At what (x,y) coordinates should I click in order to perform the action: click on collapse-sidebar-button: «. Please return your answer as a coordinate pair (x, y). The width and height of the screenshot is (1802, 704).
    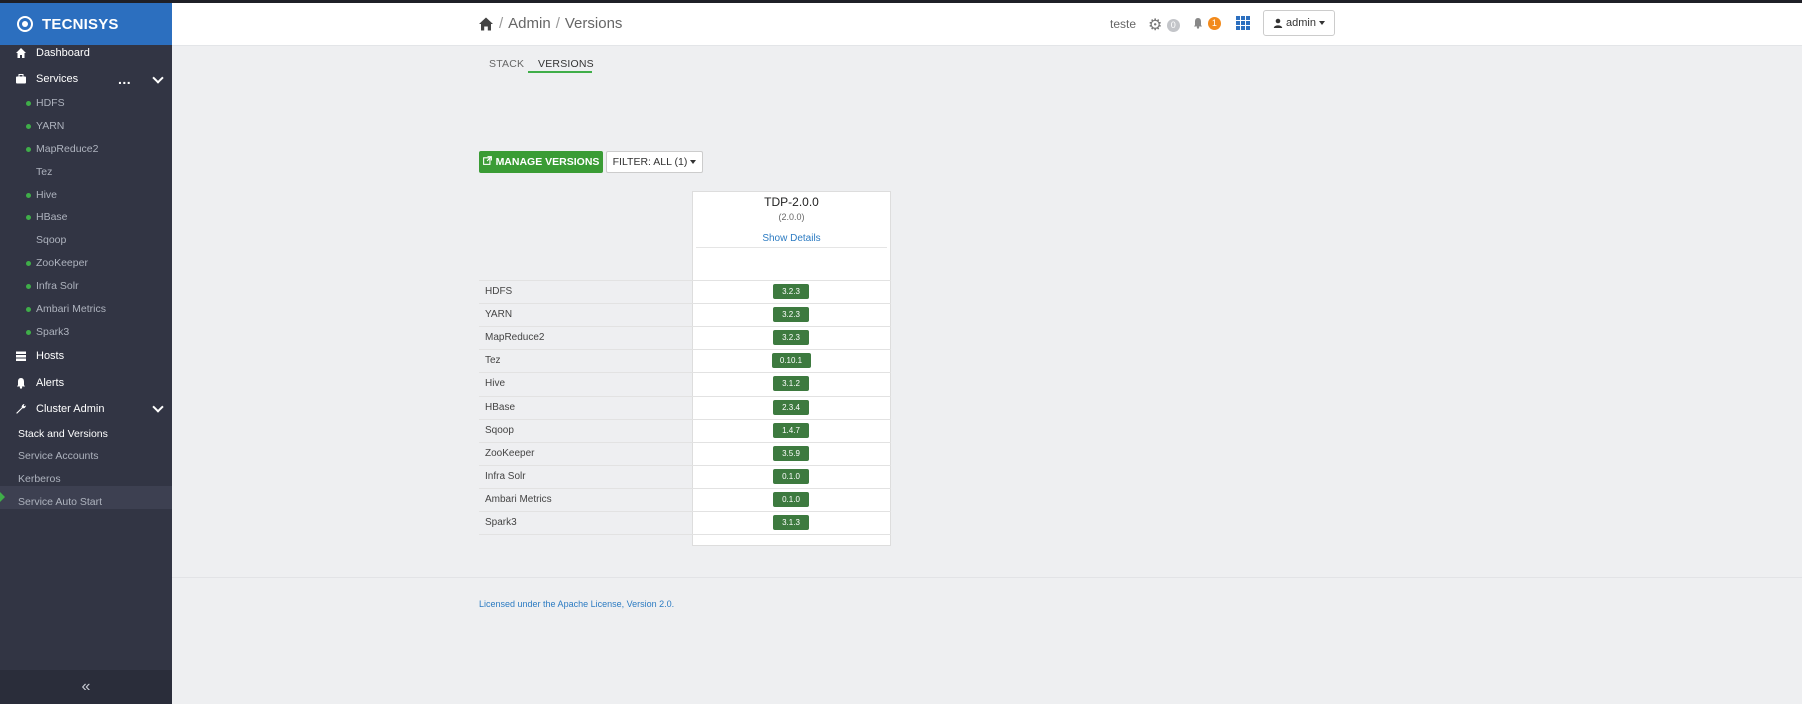
    Looking at the image, I should click on (86, 687).